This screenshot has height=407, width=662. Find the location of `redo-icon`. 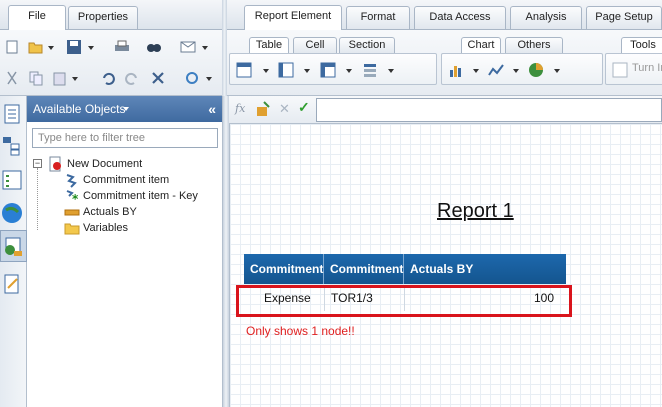

redo-icon is located at coordinates (132, 78).